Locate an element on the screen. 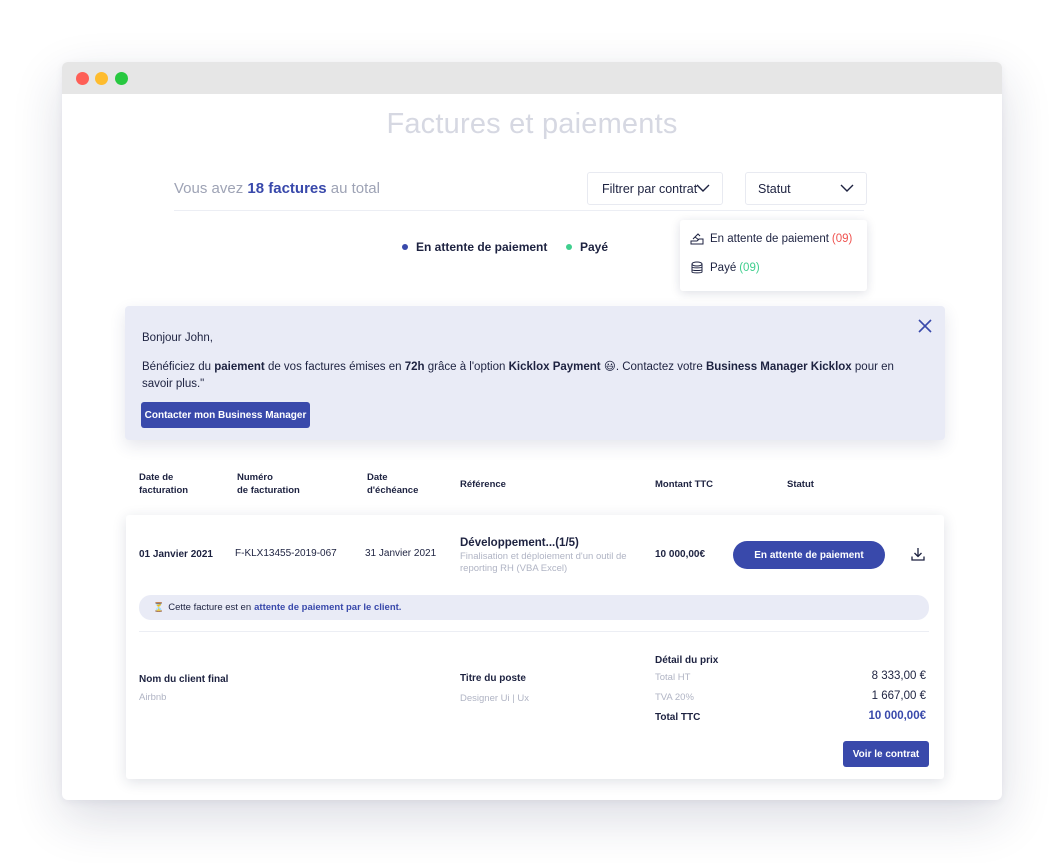 Image resolution: width=1064 pixels, height=863 pixels. banner-greeting: Bonjour John, is located at coordinates (177, 338).